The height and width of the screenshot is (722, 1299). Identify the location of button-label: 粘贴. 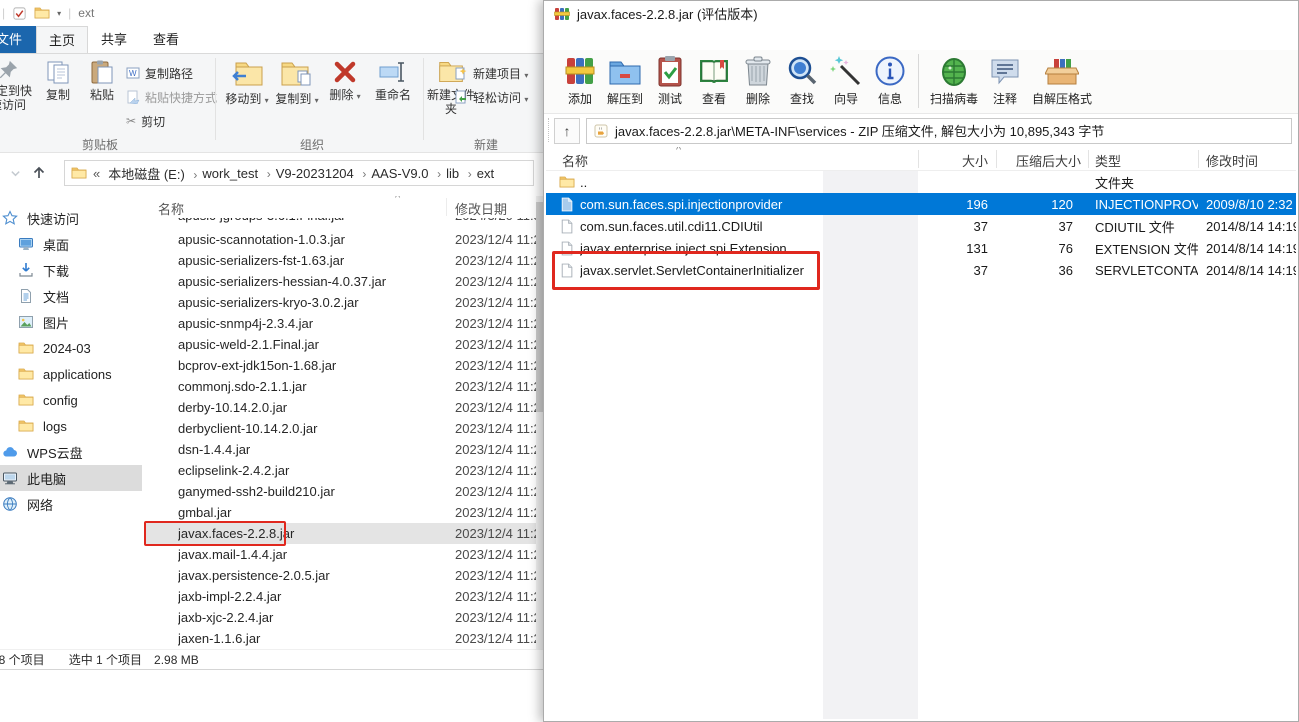
(101, 95).